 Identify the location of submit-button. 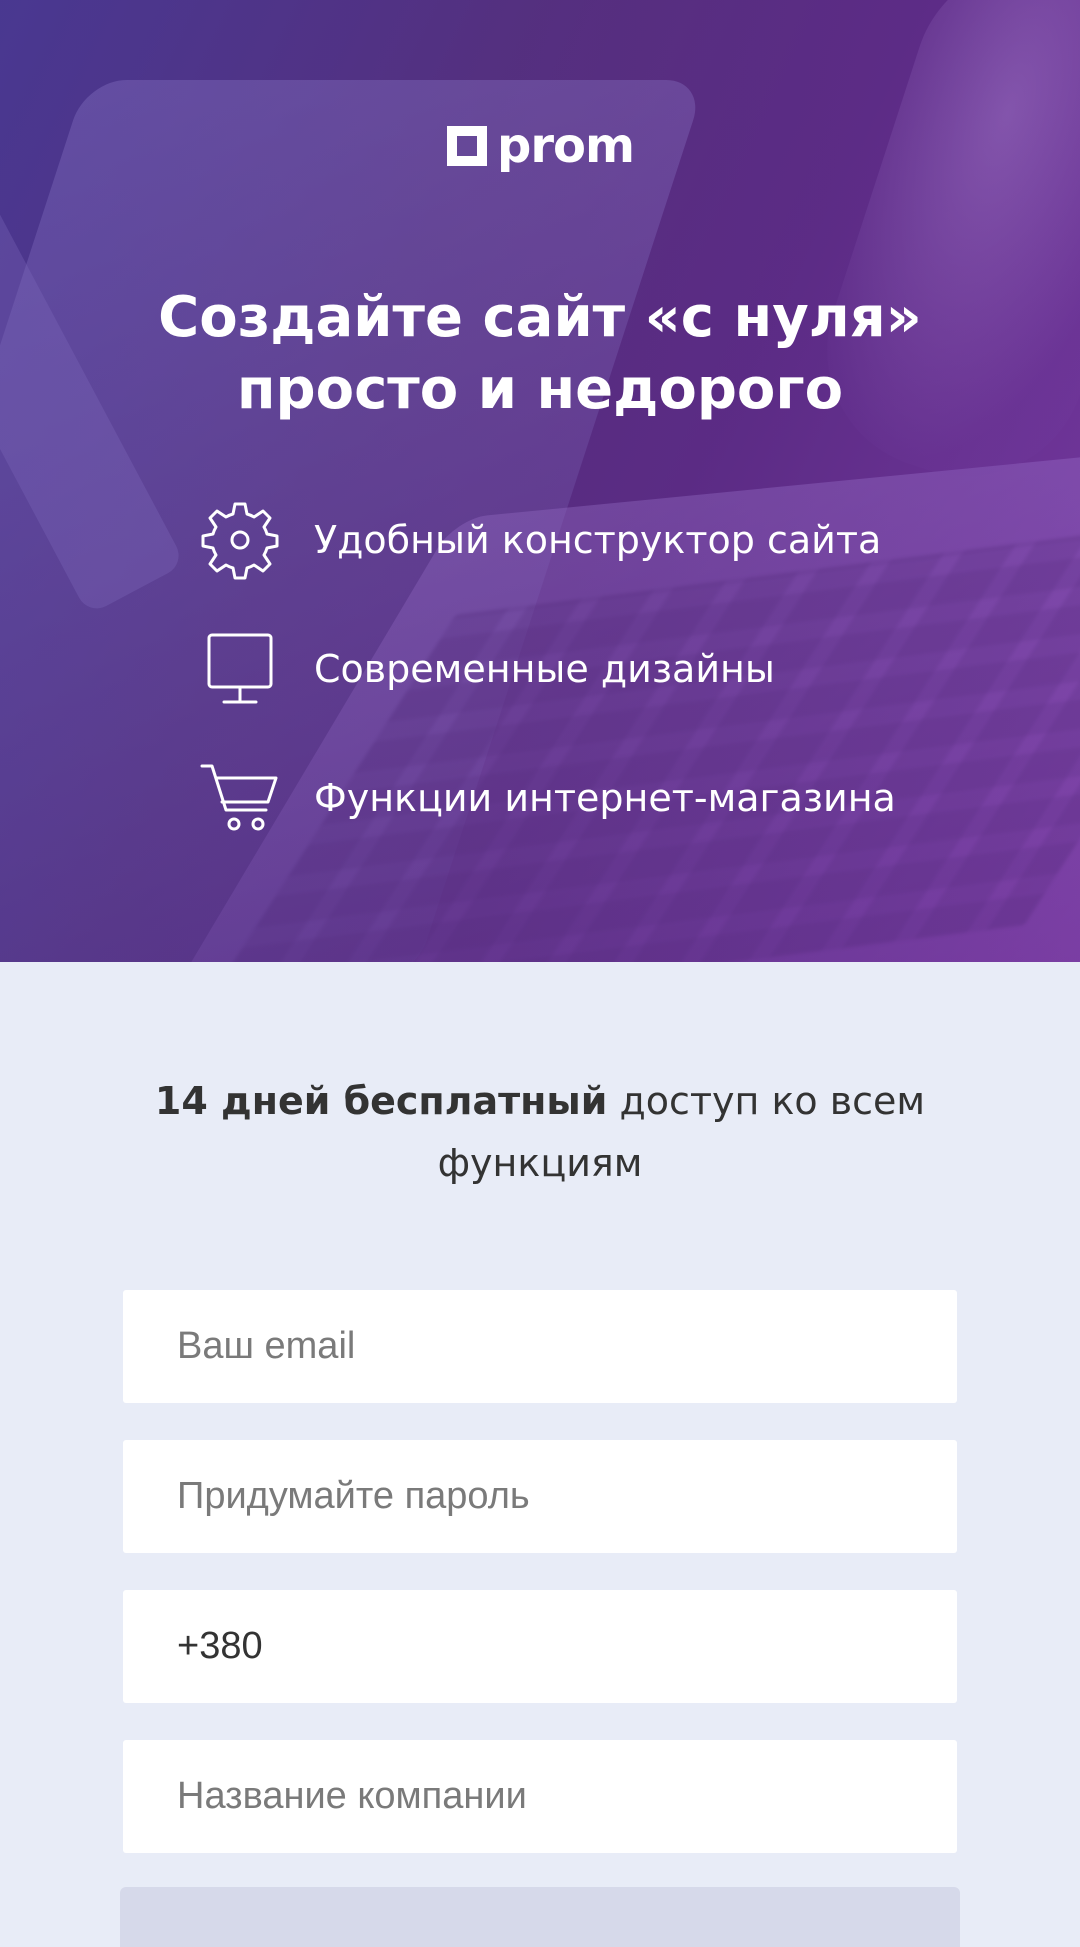
(540, 1917).